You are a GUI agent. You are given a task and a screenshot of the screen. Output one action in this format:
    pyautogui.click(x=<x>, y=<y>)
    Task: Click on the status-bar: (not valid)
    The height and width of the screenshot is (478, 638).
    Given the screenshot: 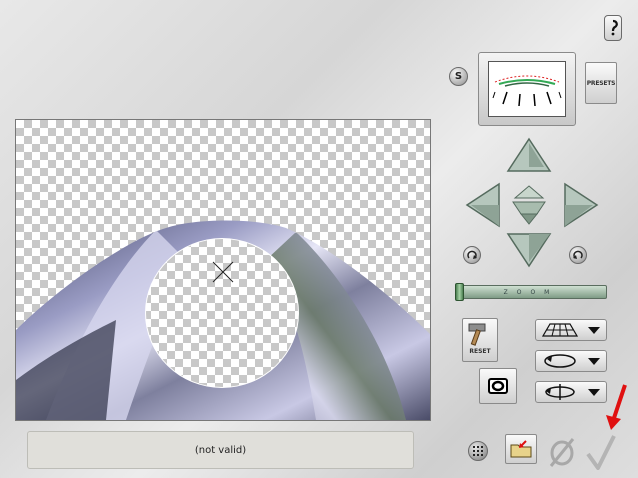 What is the action you would take?
    pyautogui.click(x=220, y=450)
    